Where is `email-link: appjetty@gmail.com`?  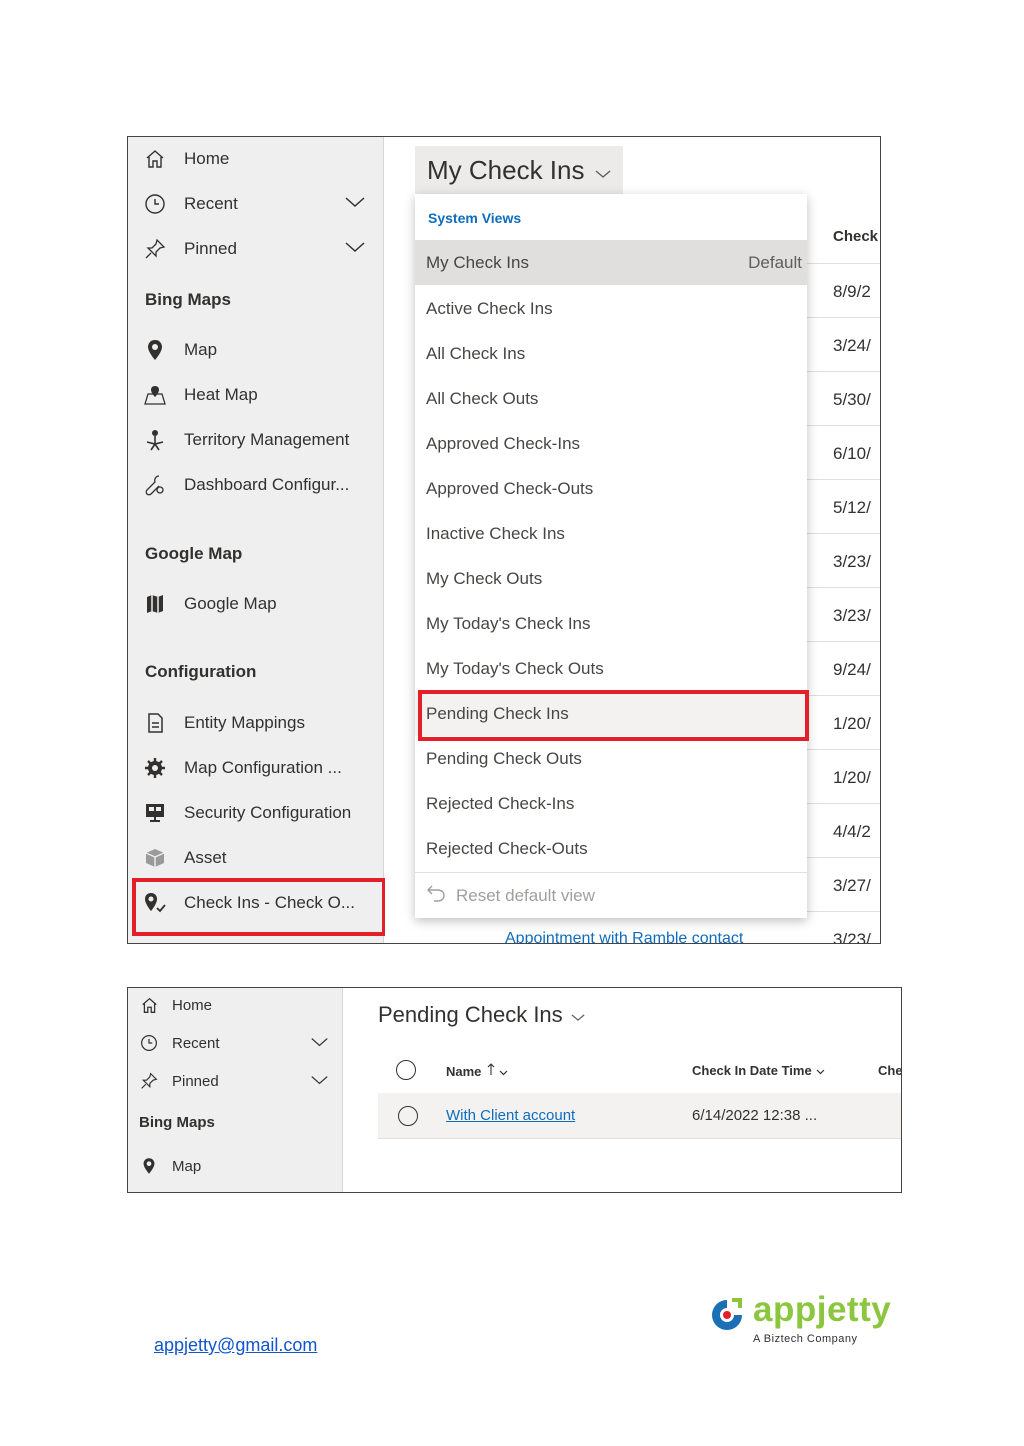 email-link: appjetty@gmail.com is located at coordinates (235, 1345).